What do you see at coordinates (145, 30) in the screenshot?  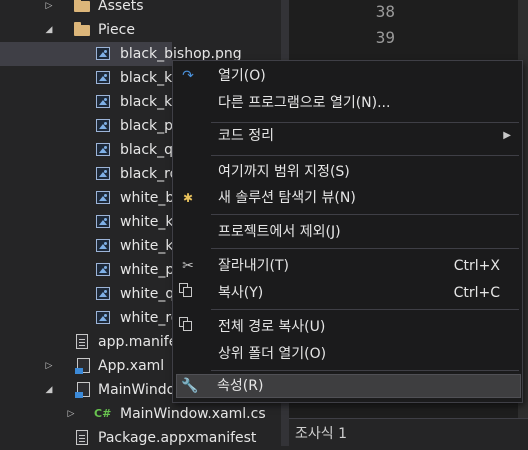 I see `tree-item-piece-folder: ◢ Piece` at bounding box center [145, 30].